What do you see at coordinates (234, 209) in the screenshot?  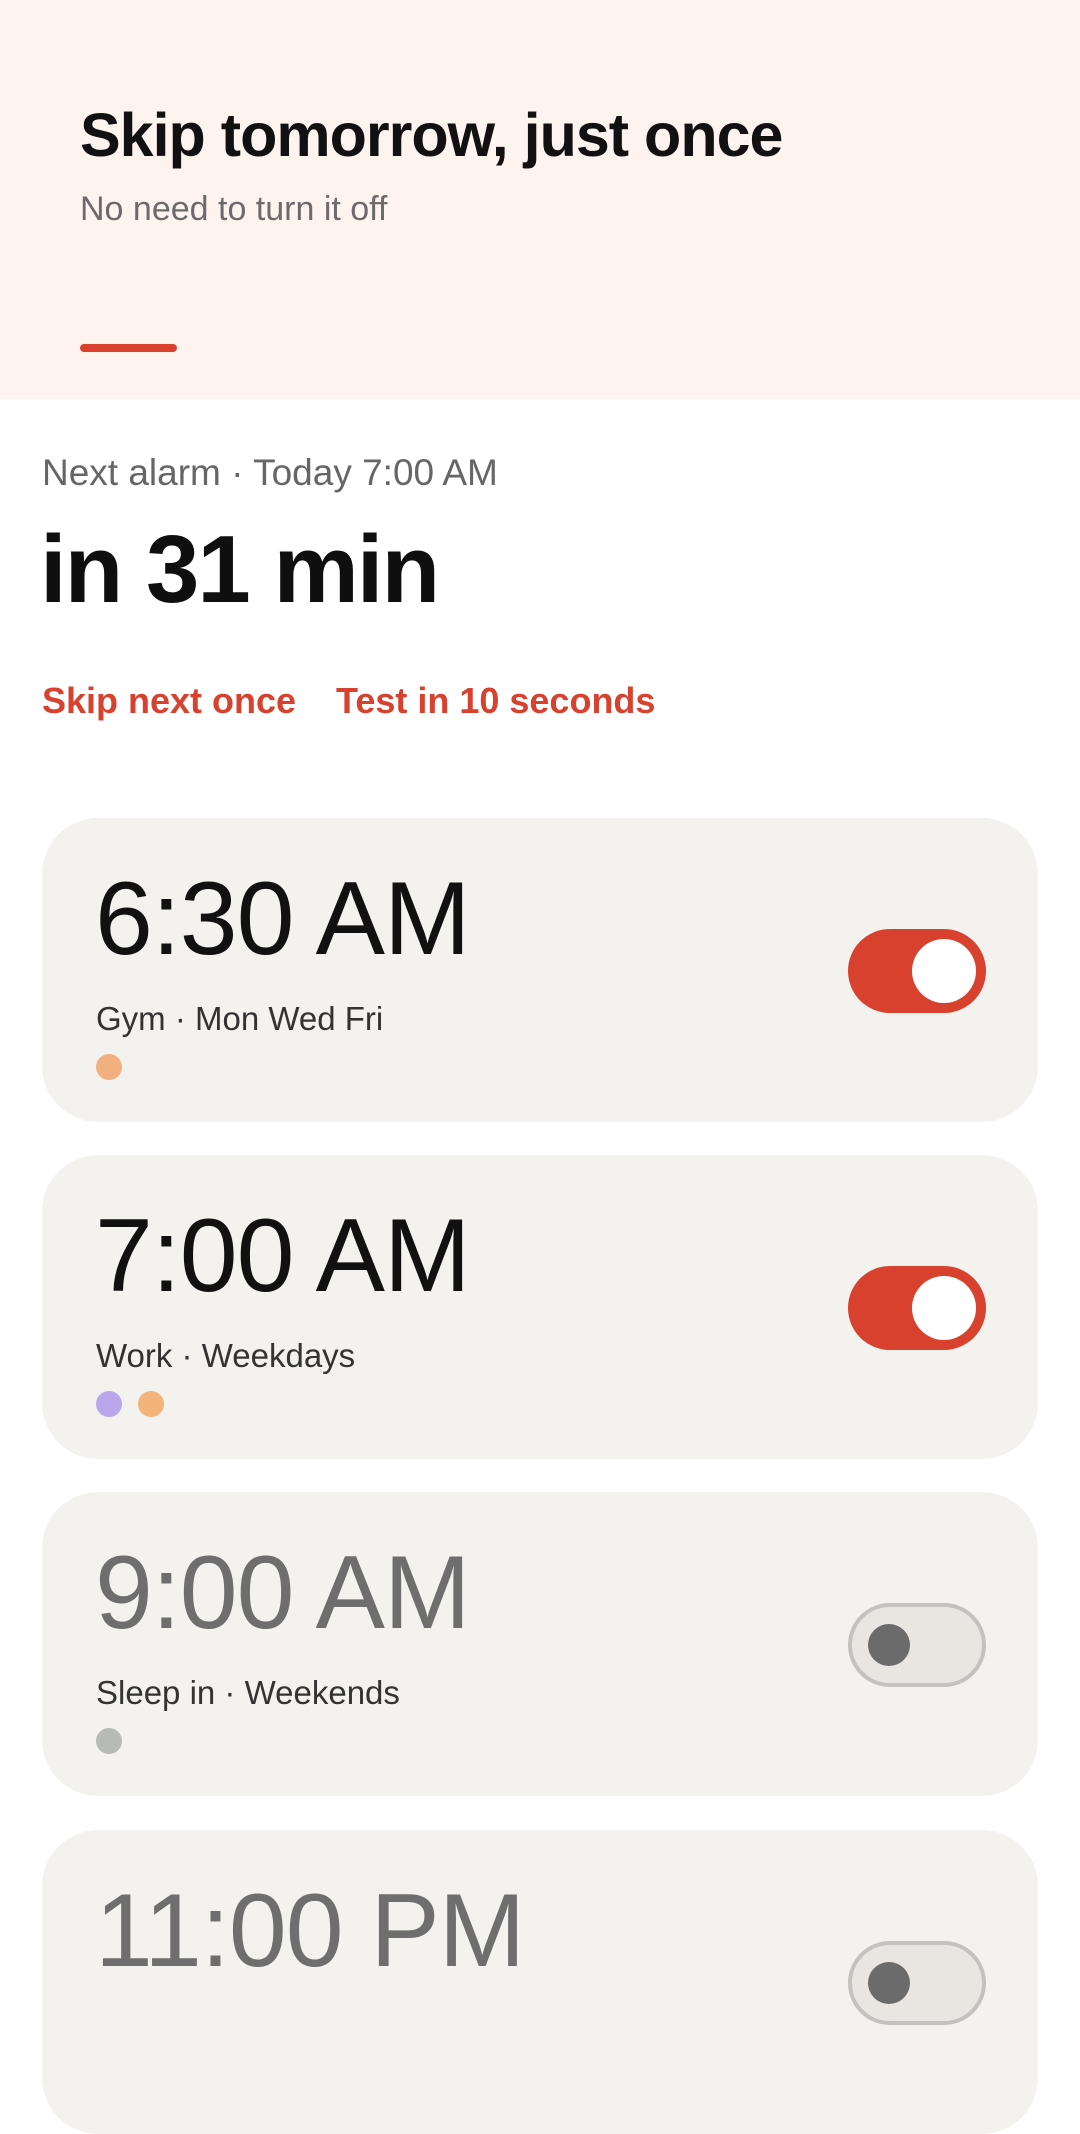 I see `banner-subtitle: No need to turn it off` at bounding box center [234, 209].